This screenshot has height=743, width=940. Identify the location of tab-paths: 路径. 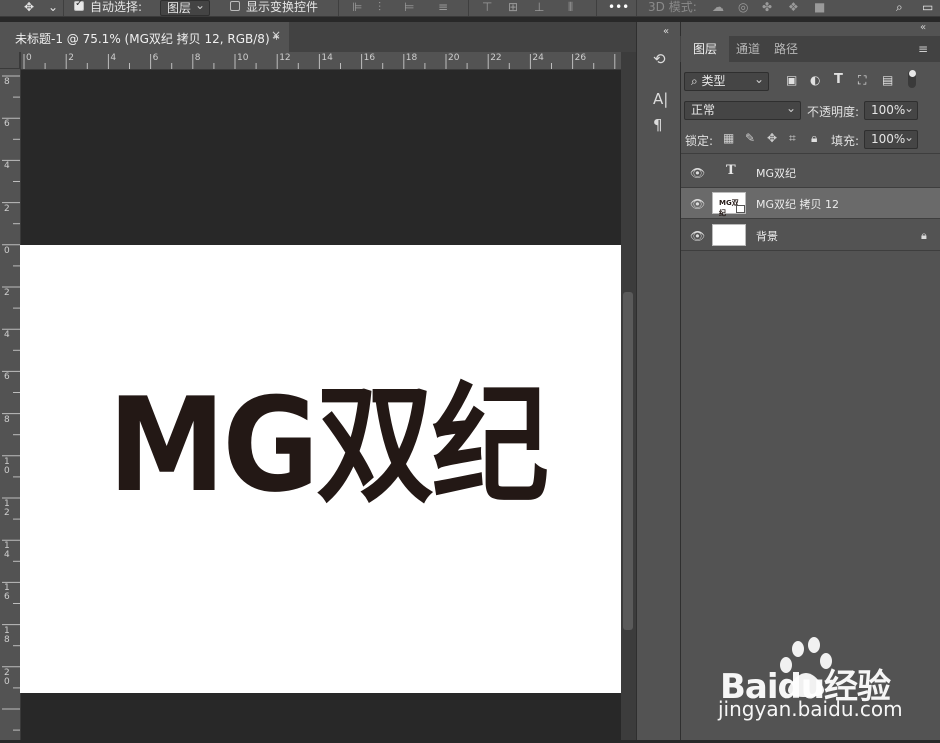
(786, 49).